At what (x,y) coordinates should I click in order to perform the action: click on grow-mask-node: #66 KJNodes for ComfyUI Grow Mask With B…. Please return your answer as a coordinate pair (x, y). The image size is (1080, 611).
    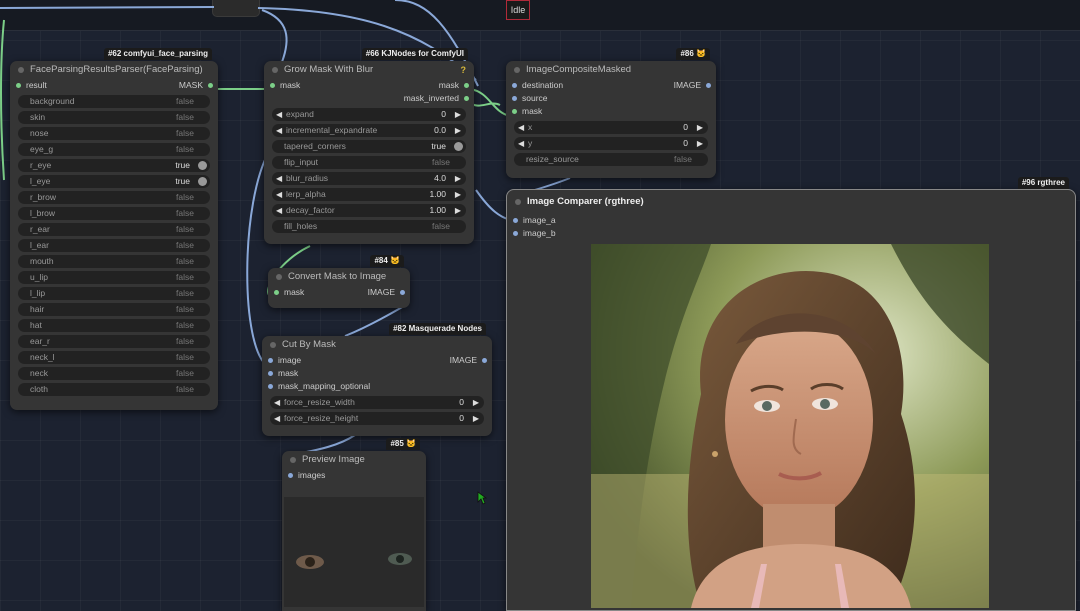
    Looking at the image, I should click on (369, 146).